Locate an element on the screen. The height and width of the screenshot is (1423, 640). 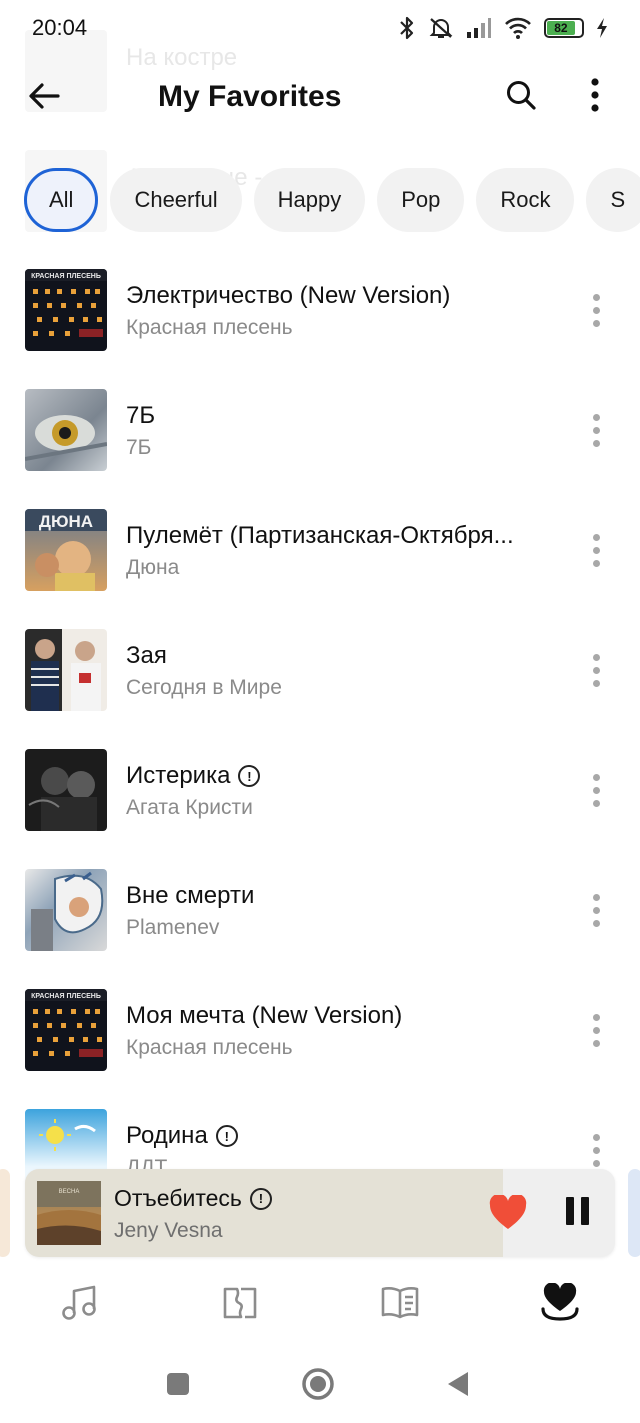
signal-icon is located at coordinates (479, 28).